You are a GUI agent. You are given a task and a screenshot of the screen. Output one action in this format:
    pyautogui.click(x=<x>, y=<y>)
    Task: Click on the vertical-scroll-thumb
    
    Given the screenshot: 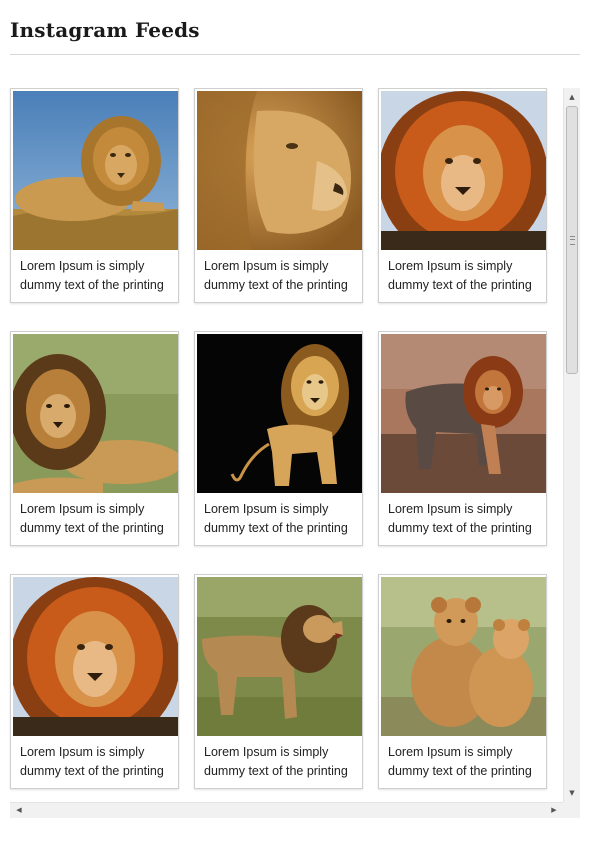 What is the action you would take?
    pyautogui.click(x=572, y=240)
    